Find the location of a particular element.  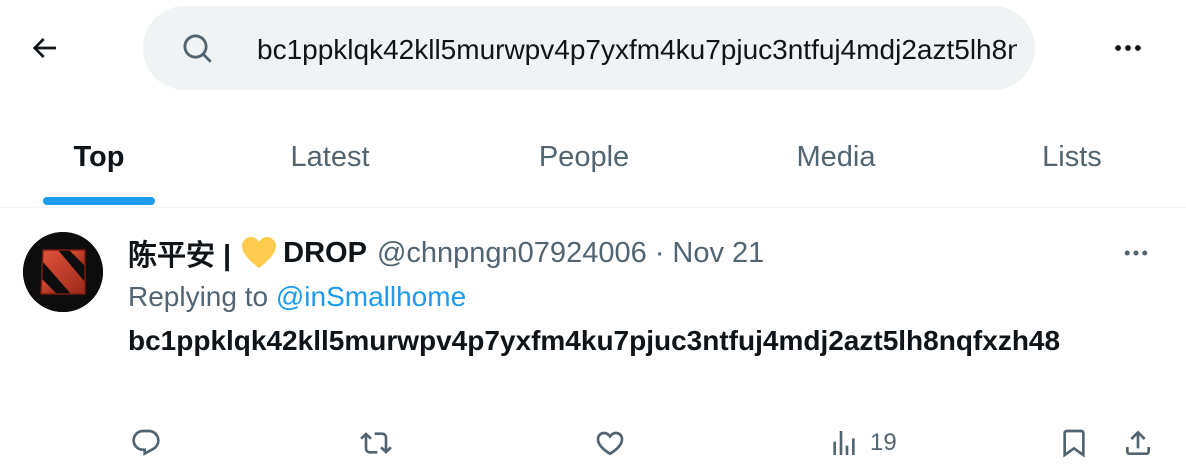

reply-icon is located at coordinates (146, 442).